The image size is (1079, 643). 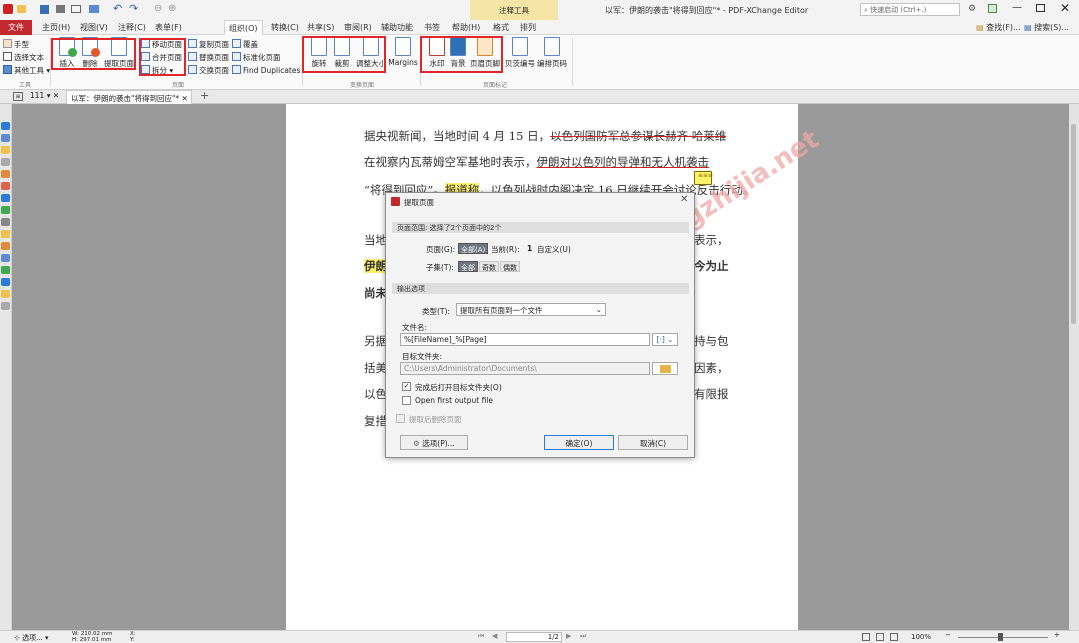 What do you see at coordinates (243, 27) in the screenshot?
I see `menu-organize: 组织(O)` at bounding box center [243, 27].